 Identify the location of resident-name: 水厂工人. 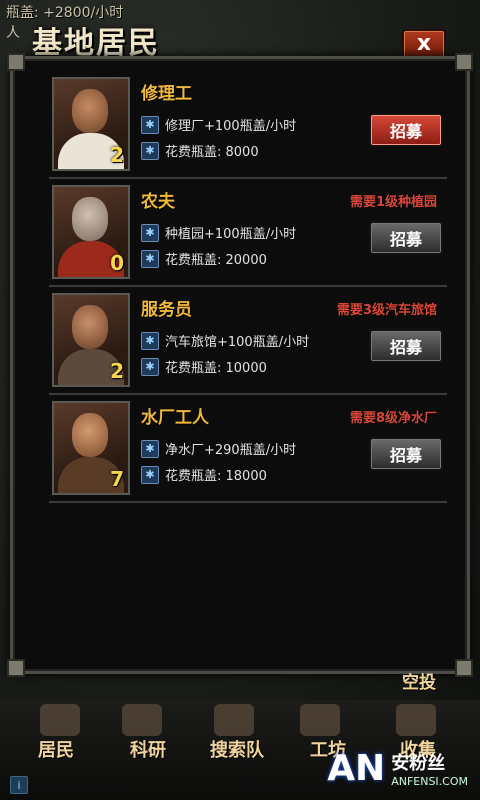
(175, 418).